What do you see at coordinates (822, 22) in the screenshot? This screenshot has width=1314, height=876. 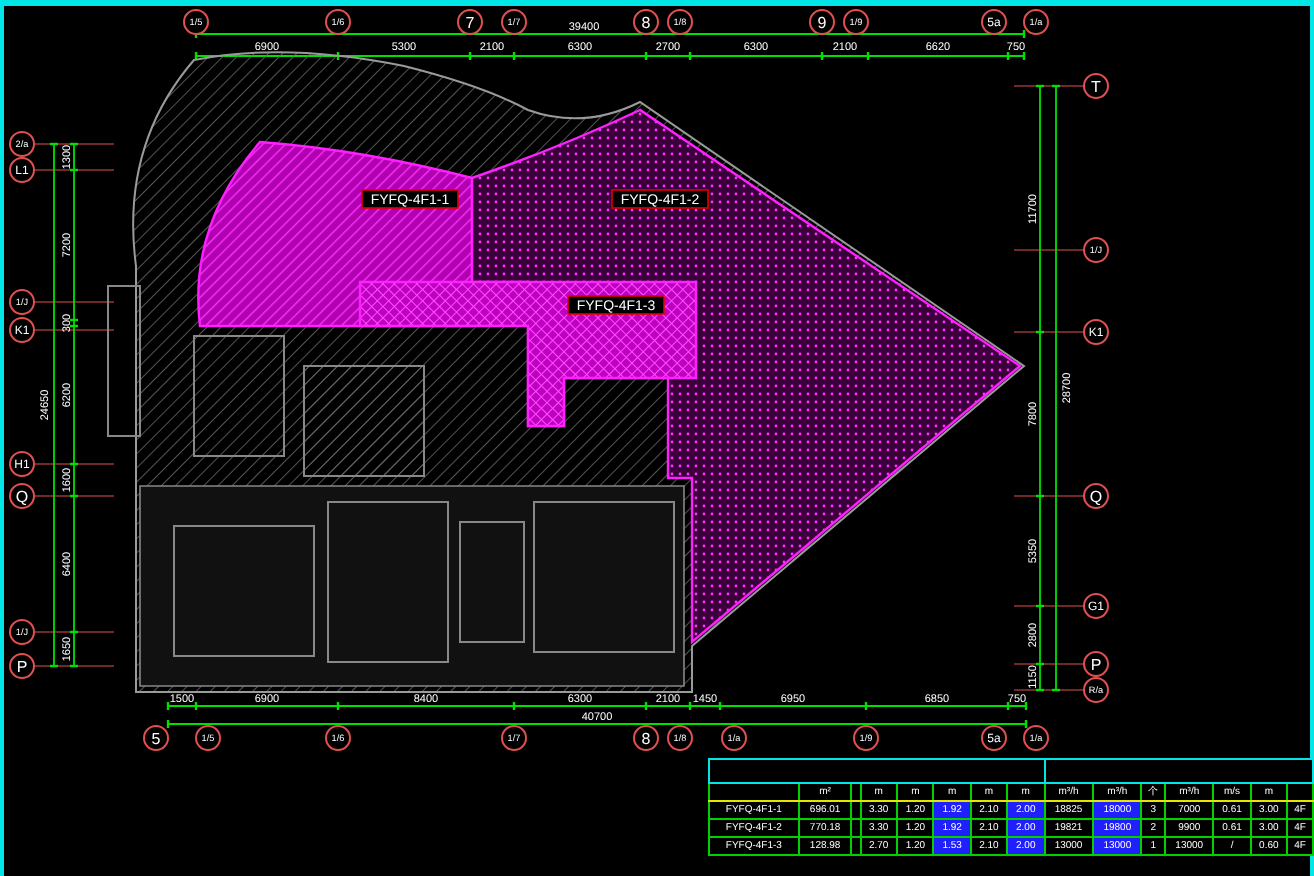 I see `axis-bubble: 9` at bounding box center [822, 22].